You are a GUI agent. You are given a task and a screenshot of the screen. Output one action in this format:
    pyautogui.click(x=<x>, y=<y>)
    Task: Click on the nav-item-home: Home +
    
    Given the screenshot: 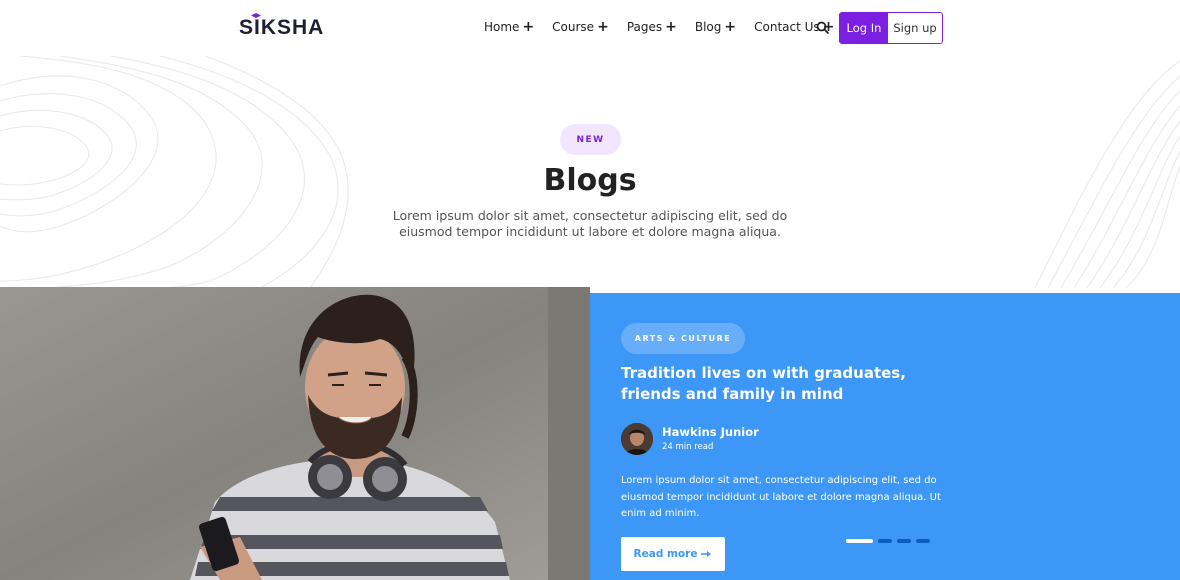 What is the action you would take?
    pyautogui.click(x=509, y=27)
    